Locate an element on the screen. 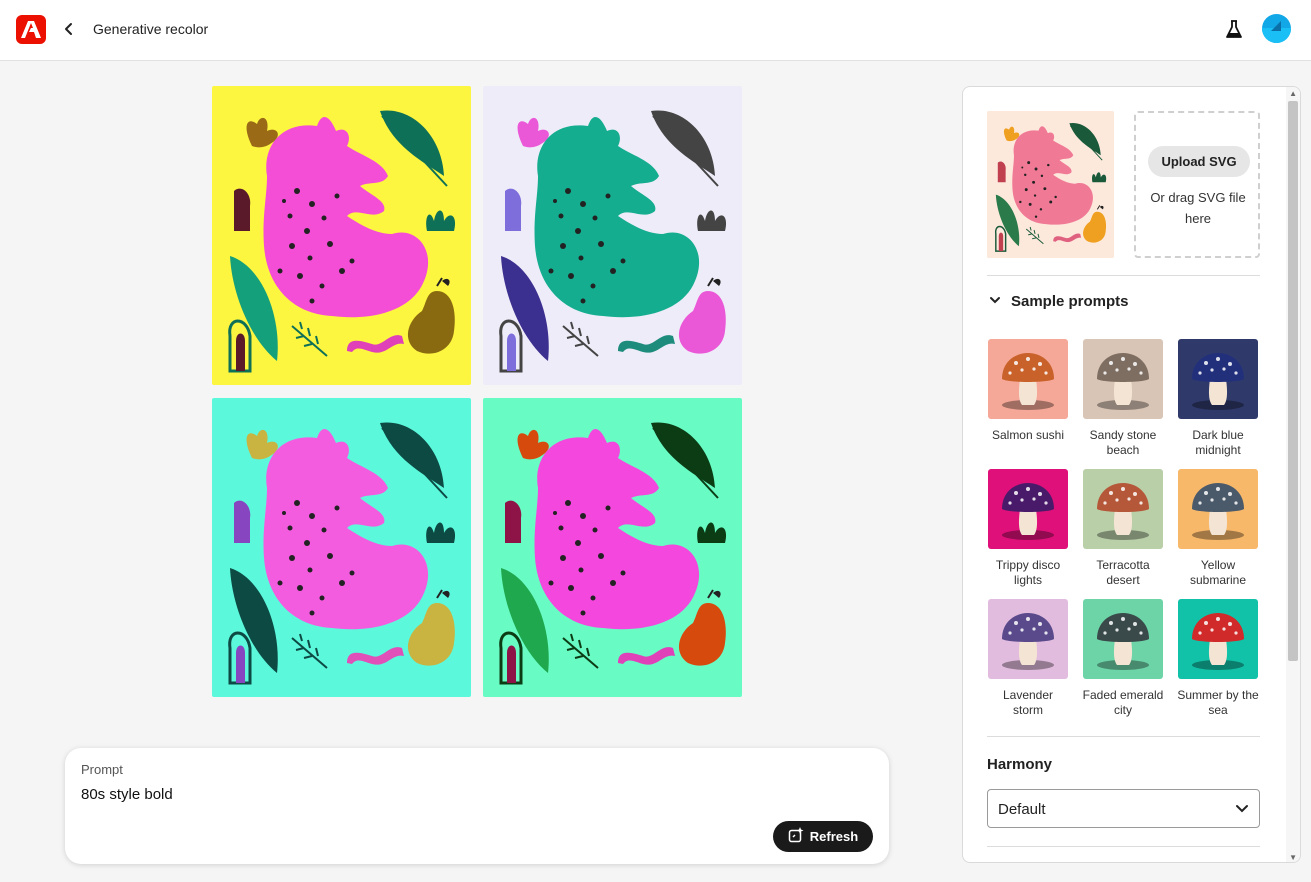 The image size is (1311, 882). sample-prompt-card: Dark blue midnight is located at coordinates (1218, 398).